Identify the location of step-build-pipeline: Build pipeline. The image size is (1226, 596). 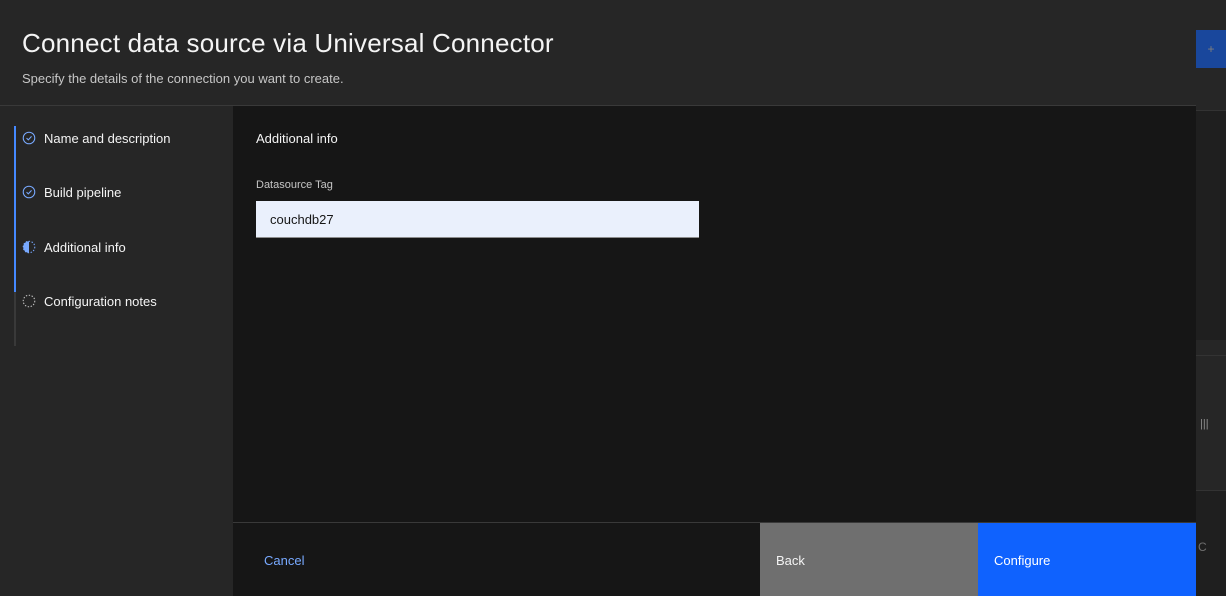
(71, 192).